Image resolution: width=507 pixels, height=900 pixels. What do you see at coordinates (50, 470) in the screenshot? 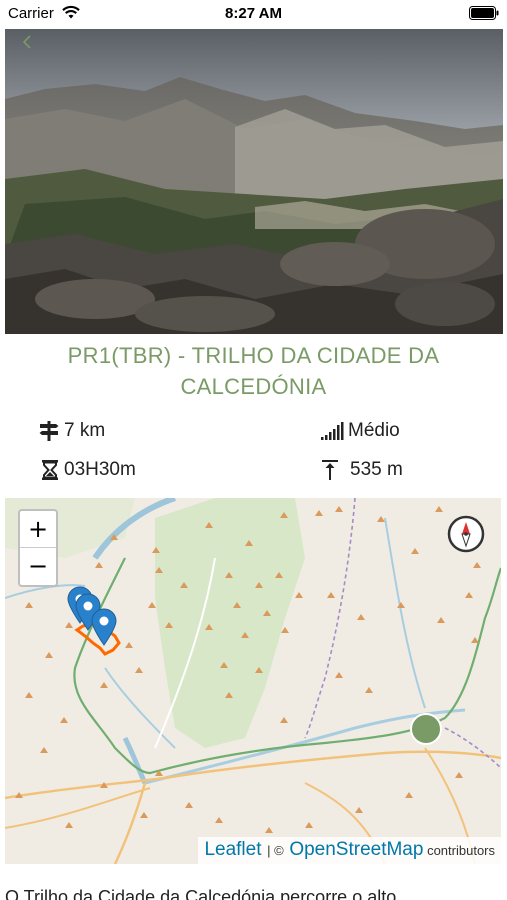
I see `hourglass-icon` at bounding box center [50, 470].